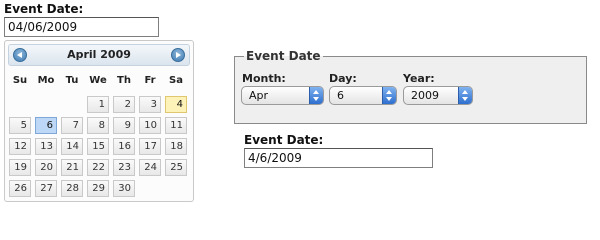 This screenshot has height=240, width=600. I want to click on calendar-day: 5, so click(20, 125).